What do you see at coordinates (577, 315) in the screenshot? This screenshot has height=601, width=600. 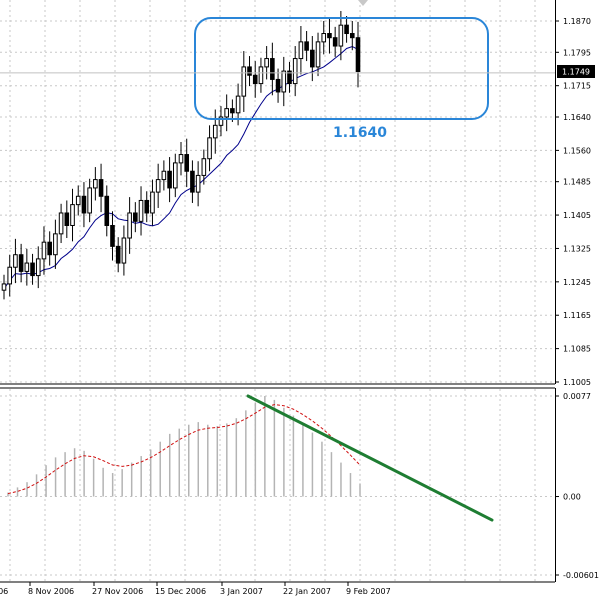 I see `price-tick-label: 1.1165` at bounding box center [577, 315].